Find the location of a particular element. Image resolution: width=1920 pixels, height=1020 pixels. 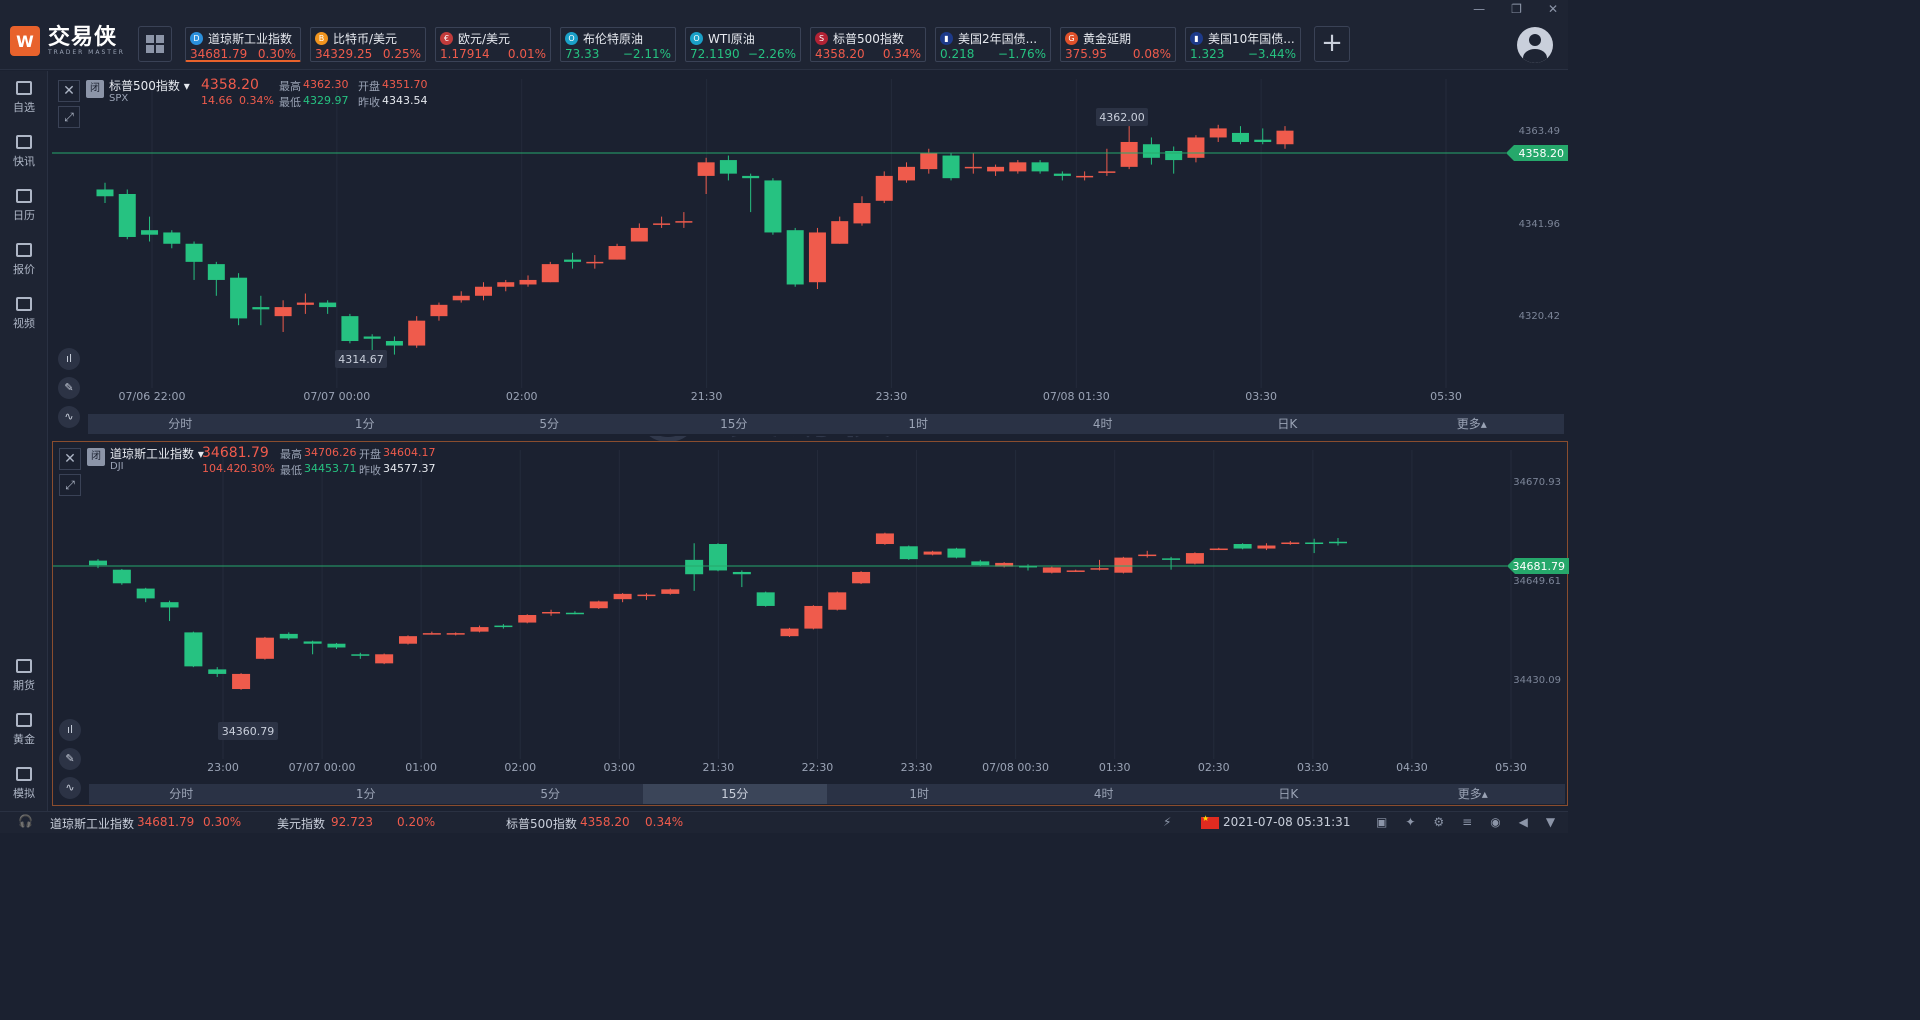

min-price-tag: 34360.79 is located at coordinates (248, 731).